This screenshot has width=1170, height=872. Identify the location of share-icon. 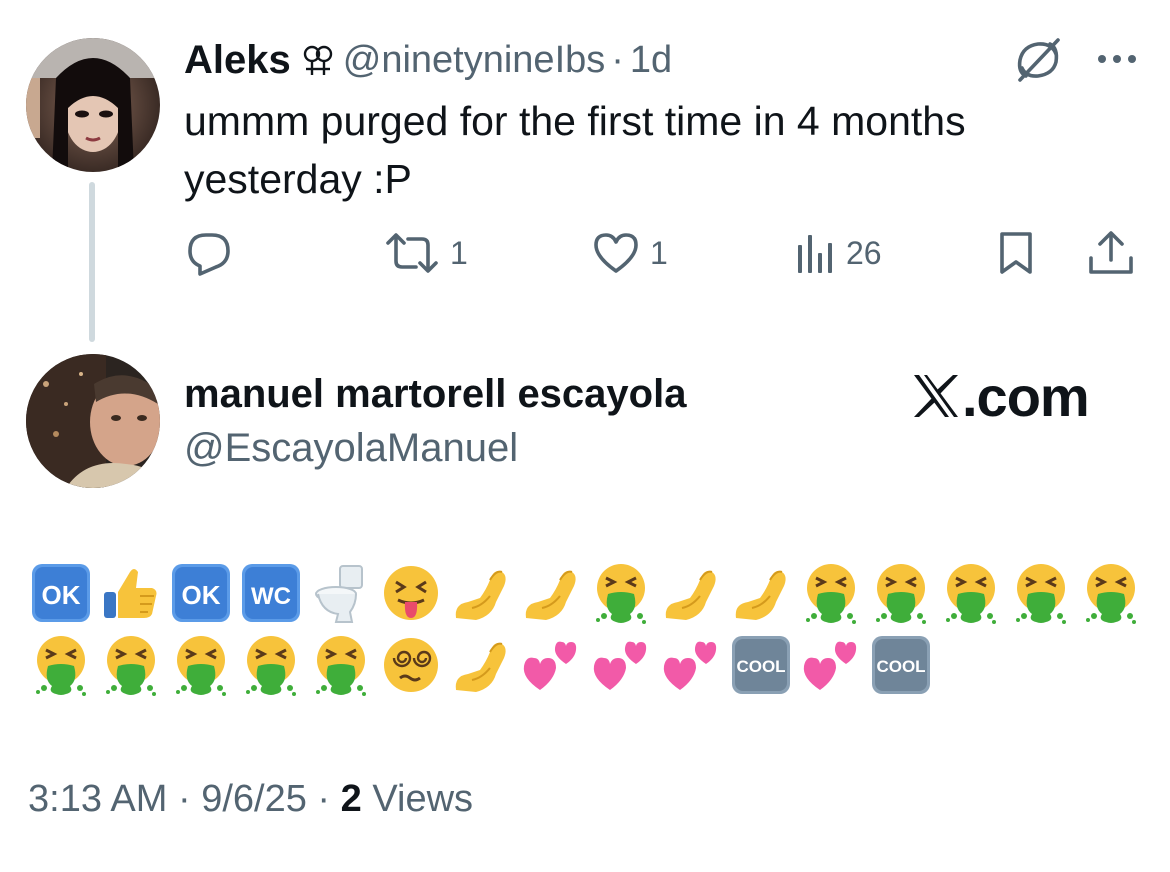
(1111, 253).